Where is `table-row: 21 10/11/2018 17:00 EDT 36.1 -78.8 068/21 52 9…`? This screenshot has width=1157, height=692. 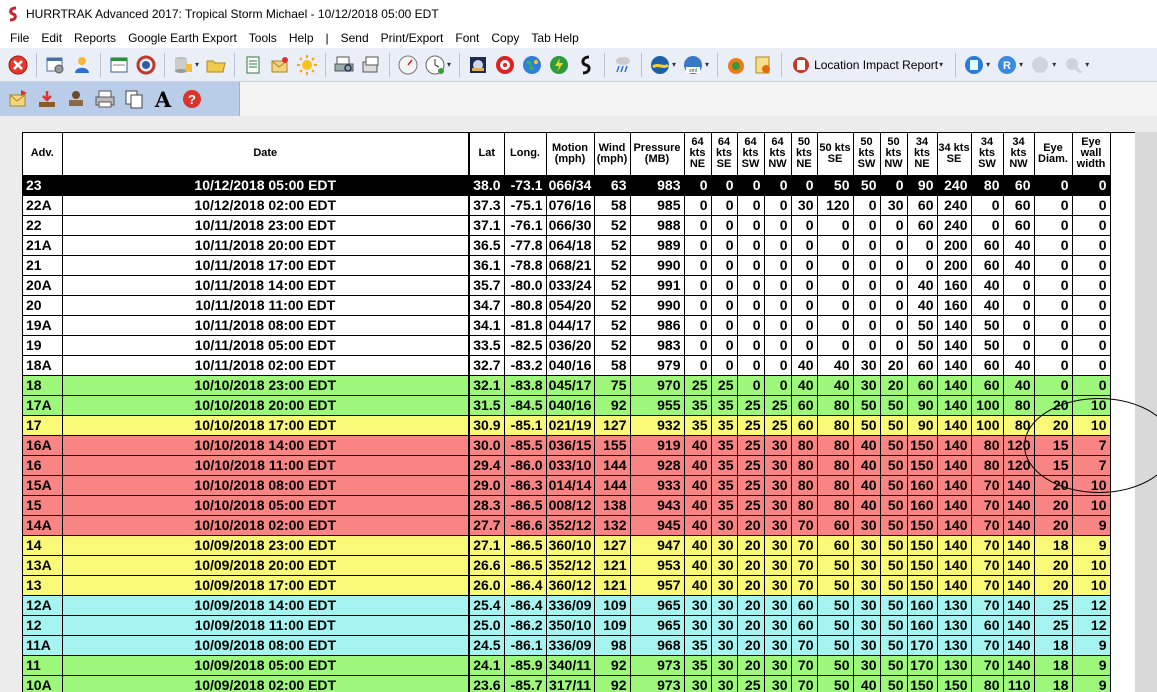
table-row: 21 10/11/2018 17:00 EDT 36.1 -78.8 068/21 52 9… is located at coordinates (567, 265).